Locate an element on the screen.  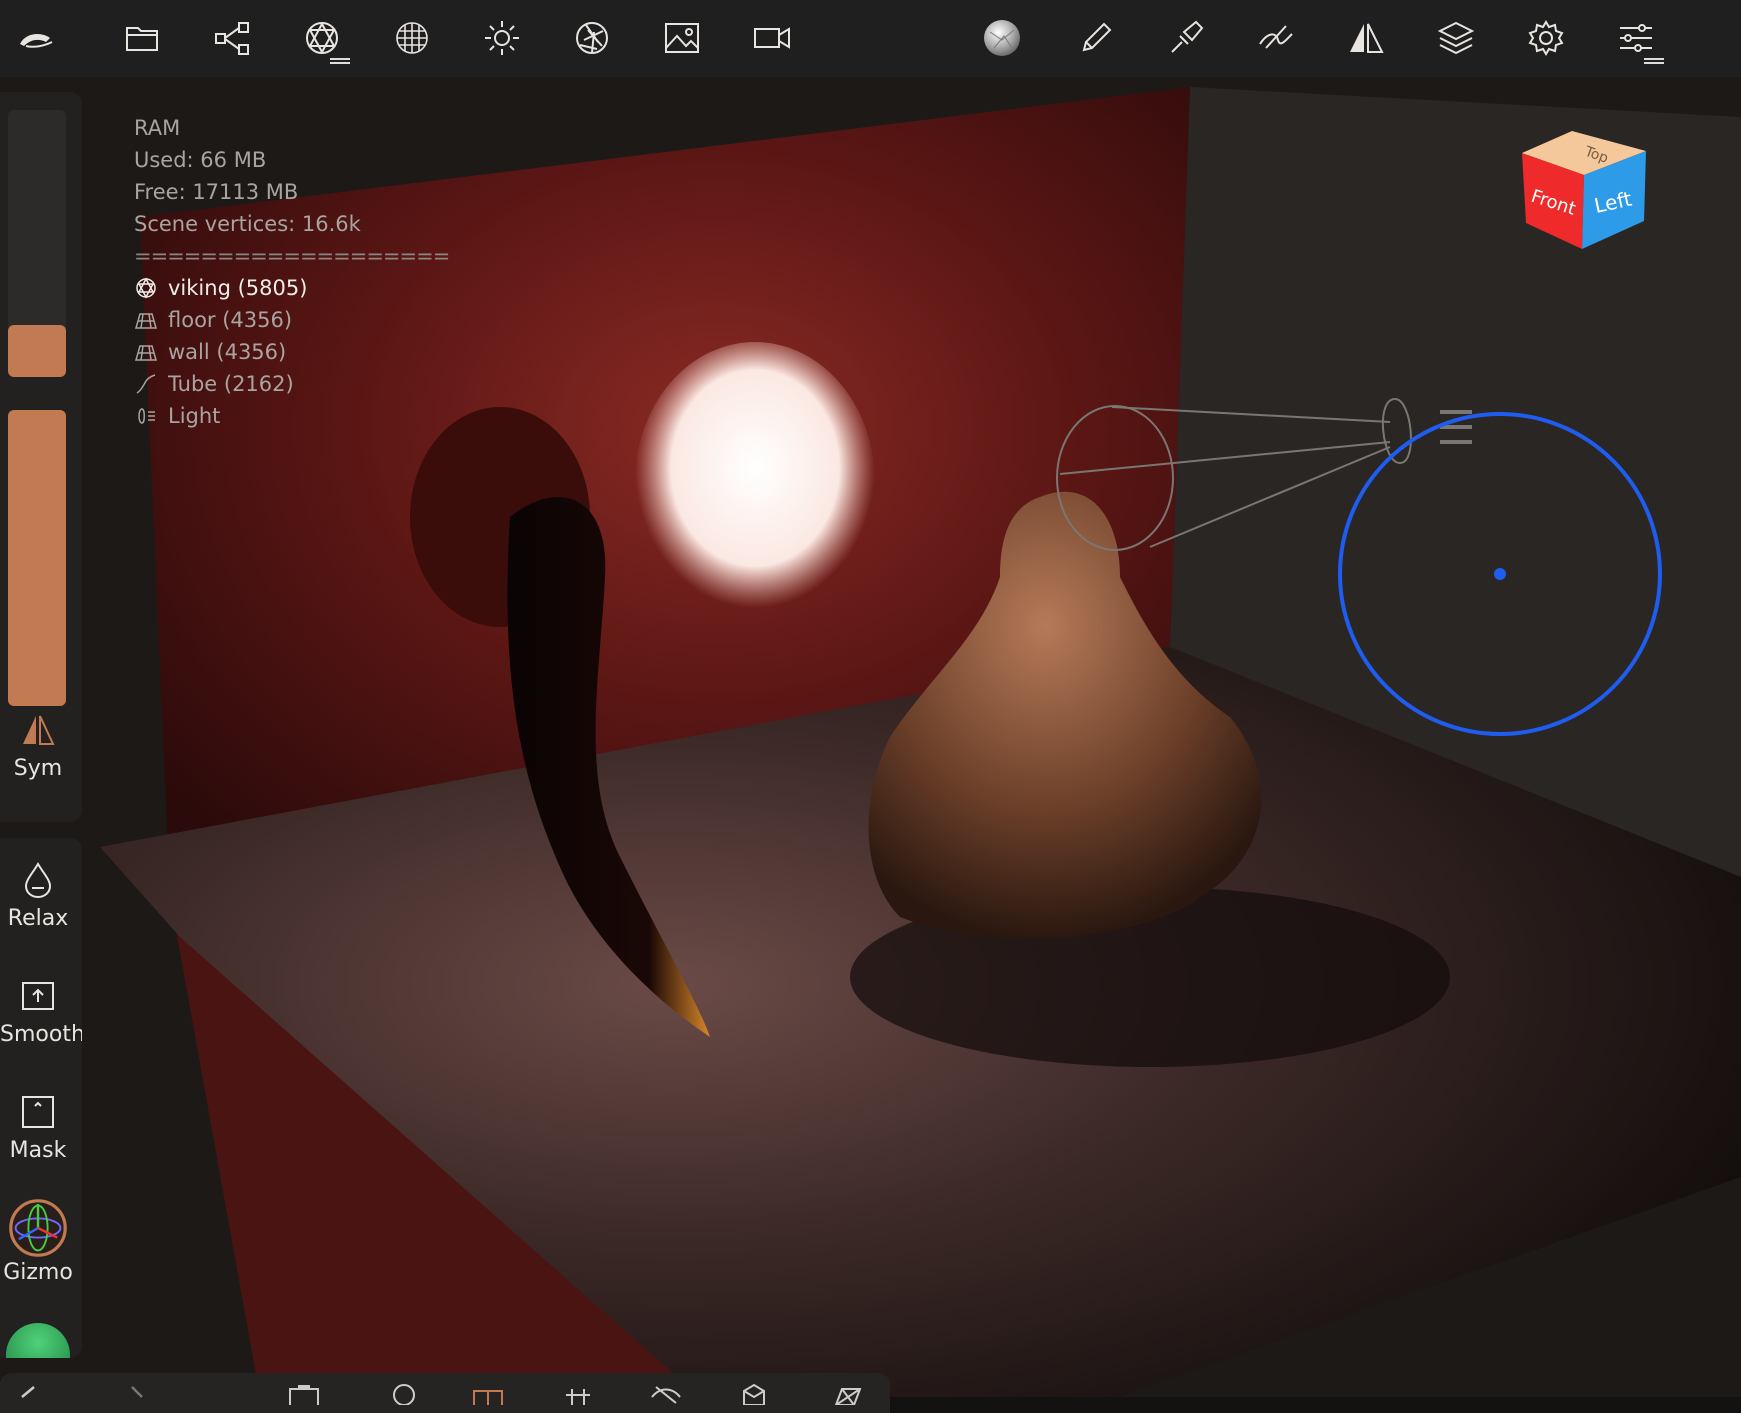
mask-tool: Mask is located at coordinates (38, 1127).